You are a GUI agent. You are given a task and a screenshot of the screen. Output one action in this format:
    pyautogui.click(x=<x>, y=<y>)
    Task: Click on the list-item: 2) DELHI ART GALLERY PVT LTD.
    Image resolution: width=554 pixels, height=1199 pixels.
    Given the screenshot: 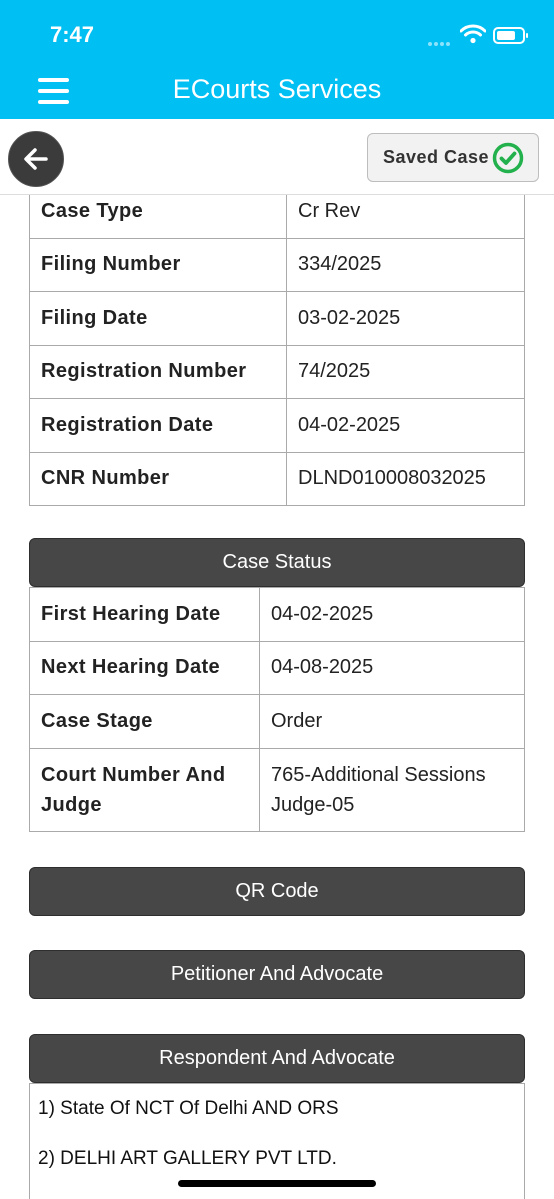 What is the action you would take?
    pyautogui.click(x=187, y=1158)
    